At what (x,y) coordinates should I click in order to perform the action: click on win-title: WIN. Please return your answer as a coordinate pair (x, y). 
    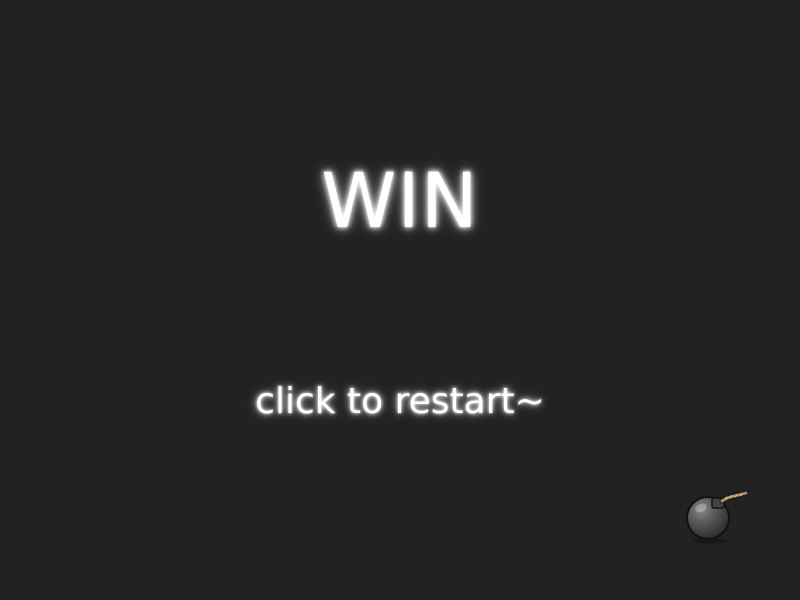
    Looking at the image, I should click on (400, 200).